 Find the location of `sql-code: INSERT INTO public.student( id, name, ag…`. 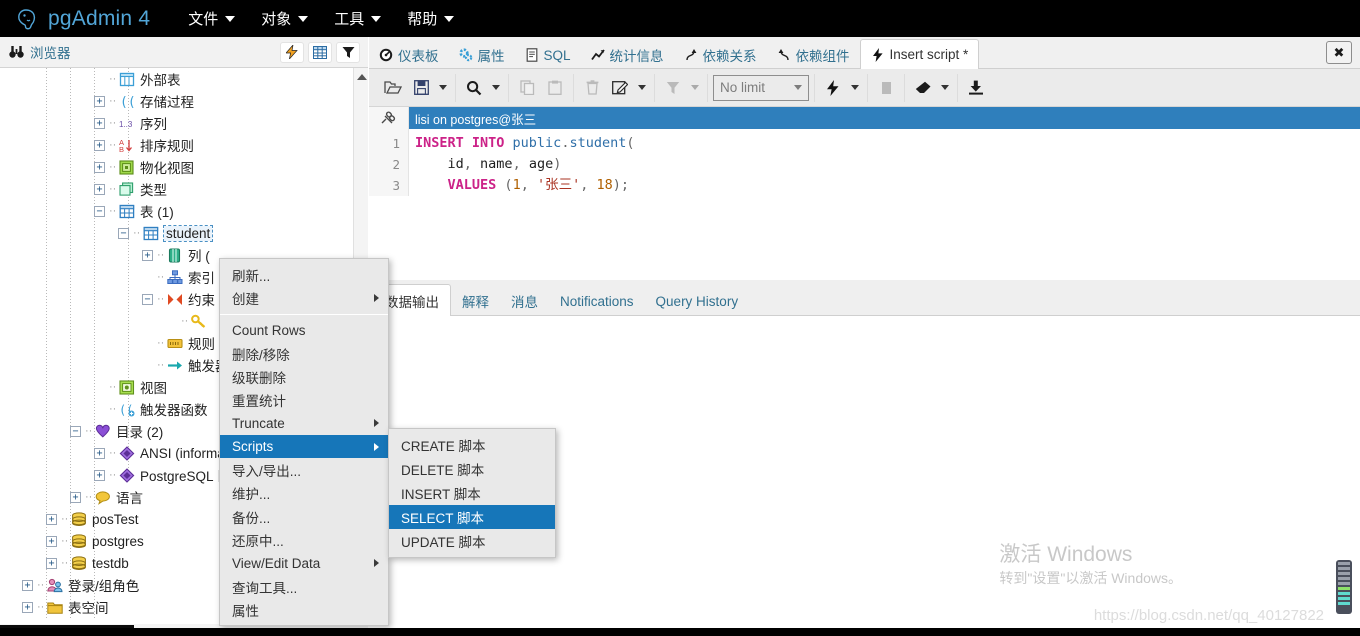

sql-code: INSERT INTO public.student( id, name, ag… is located at coordinates (884, 162).